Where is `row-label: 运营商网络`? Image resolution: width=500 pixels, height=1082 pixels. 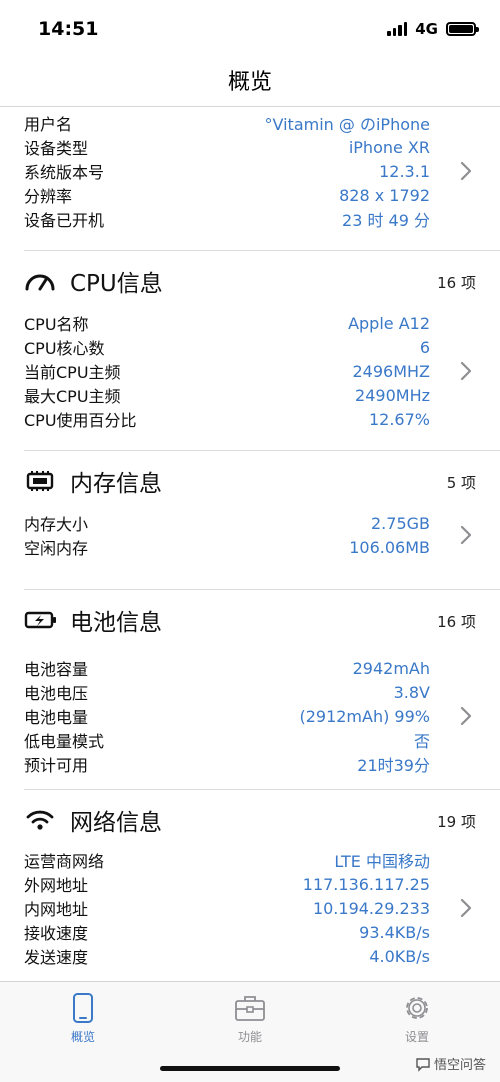 row-label: 运营商网络 is located at coordinates (64, 861).